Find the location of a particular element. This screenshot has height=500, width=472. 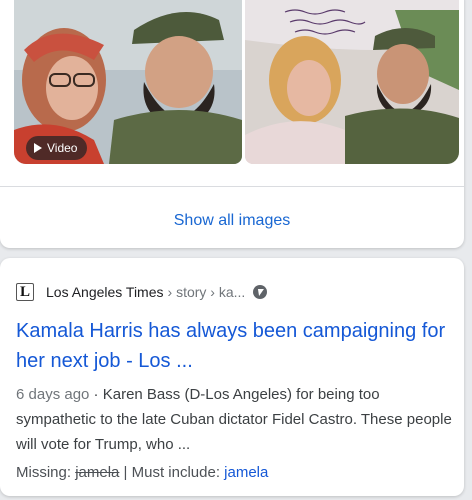

result-date: 6 days ago is located at coordinates (53, 394).